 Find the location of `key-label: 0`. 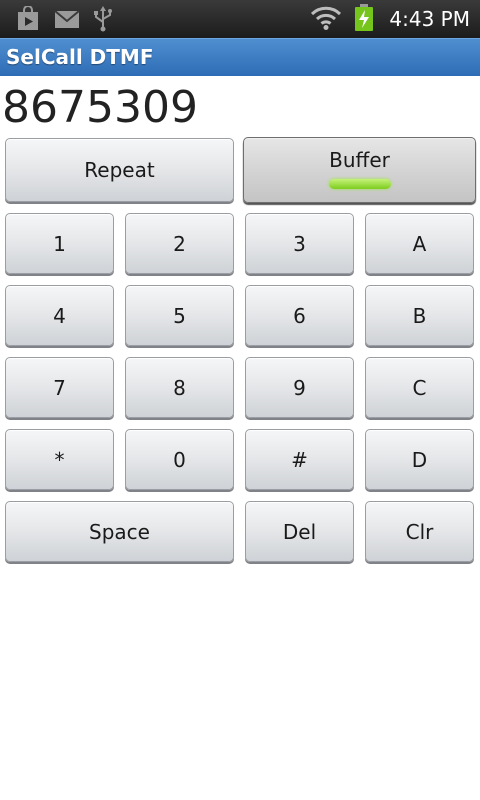

key-label: 0 is located at coordinates (179, 459).